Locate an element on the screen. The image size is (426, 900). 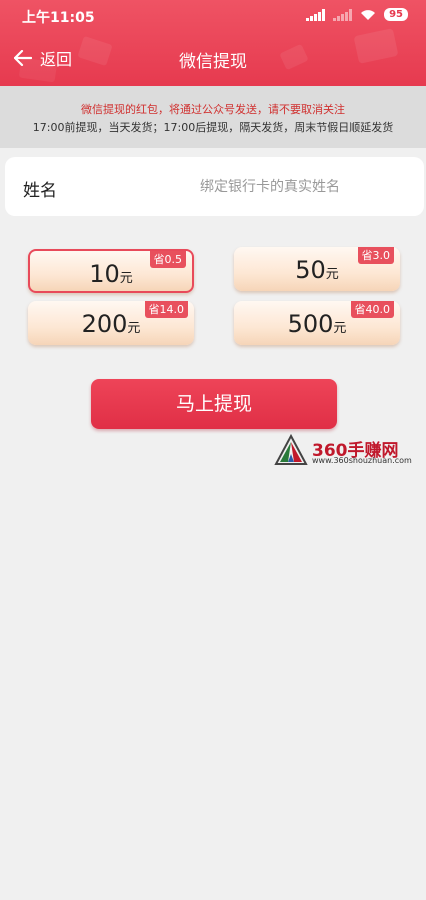
amount-option-10: 10元 省0.5 is located at coordinates (111, 271).